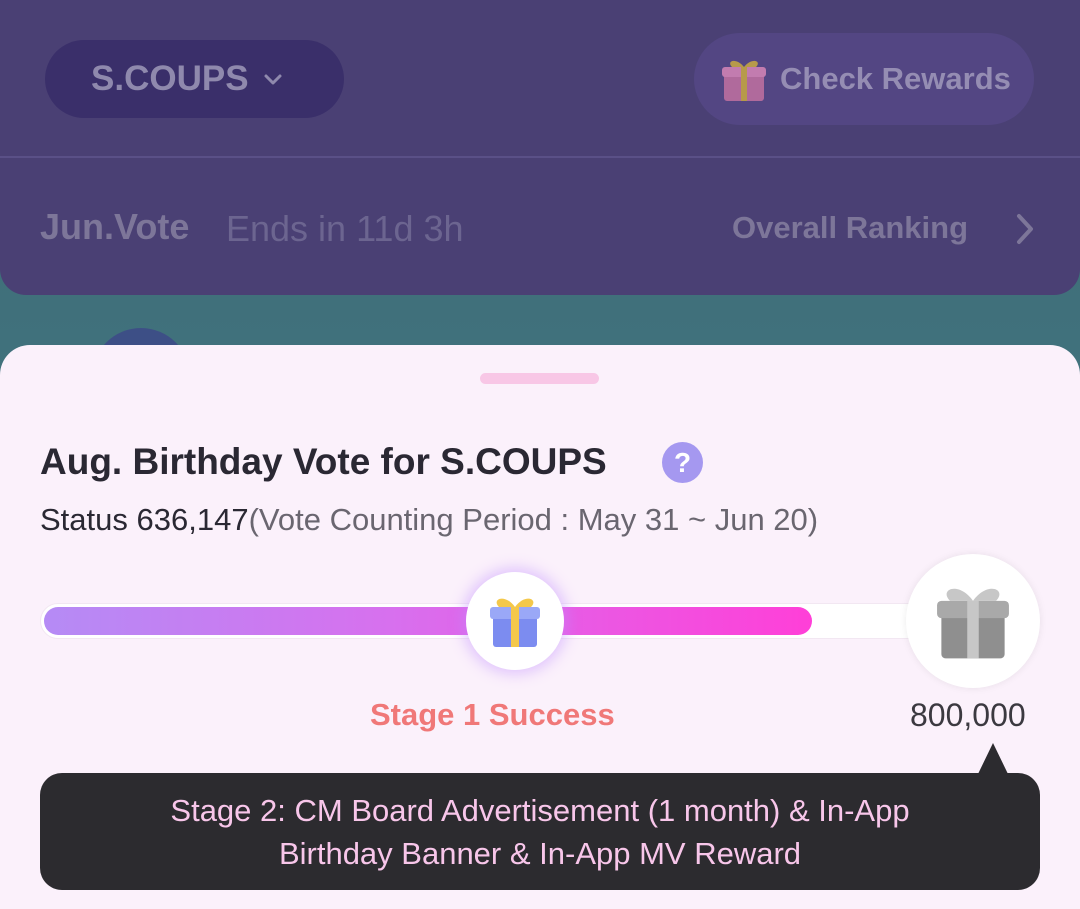  I want to click on status-value: 636,147, so click(192, 519).